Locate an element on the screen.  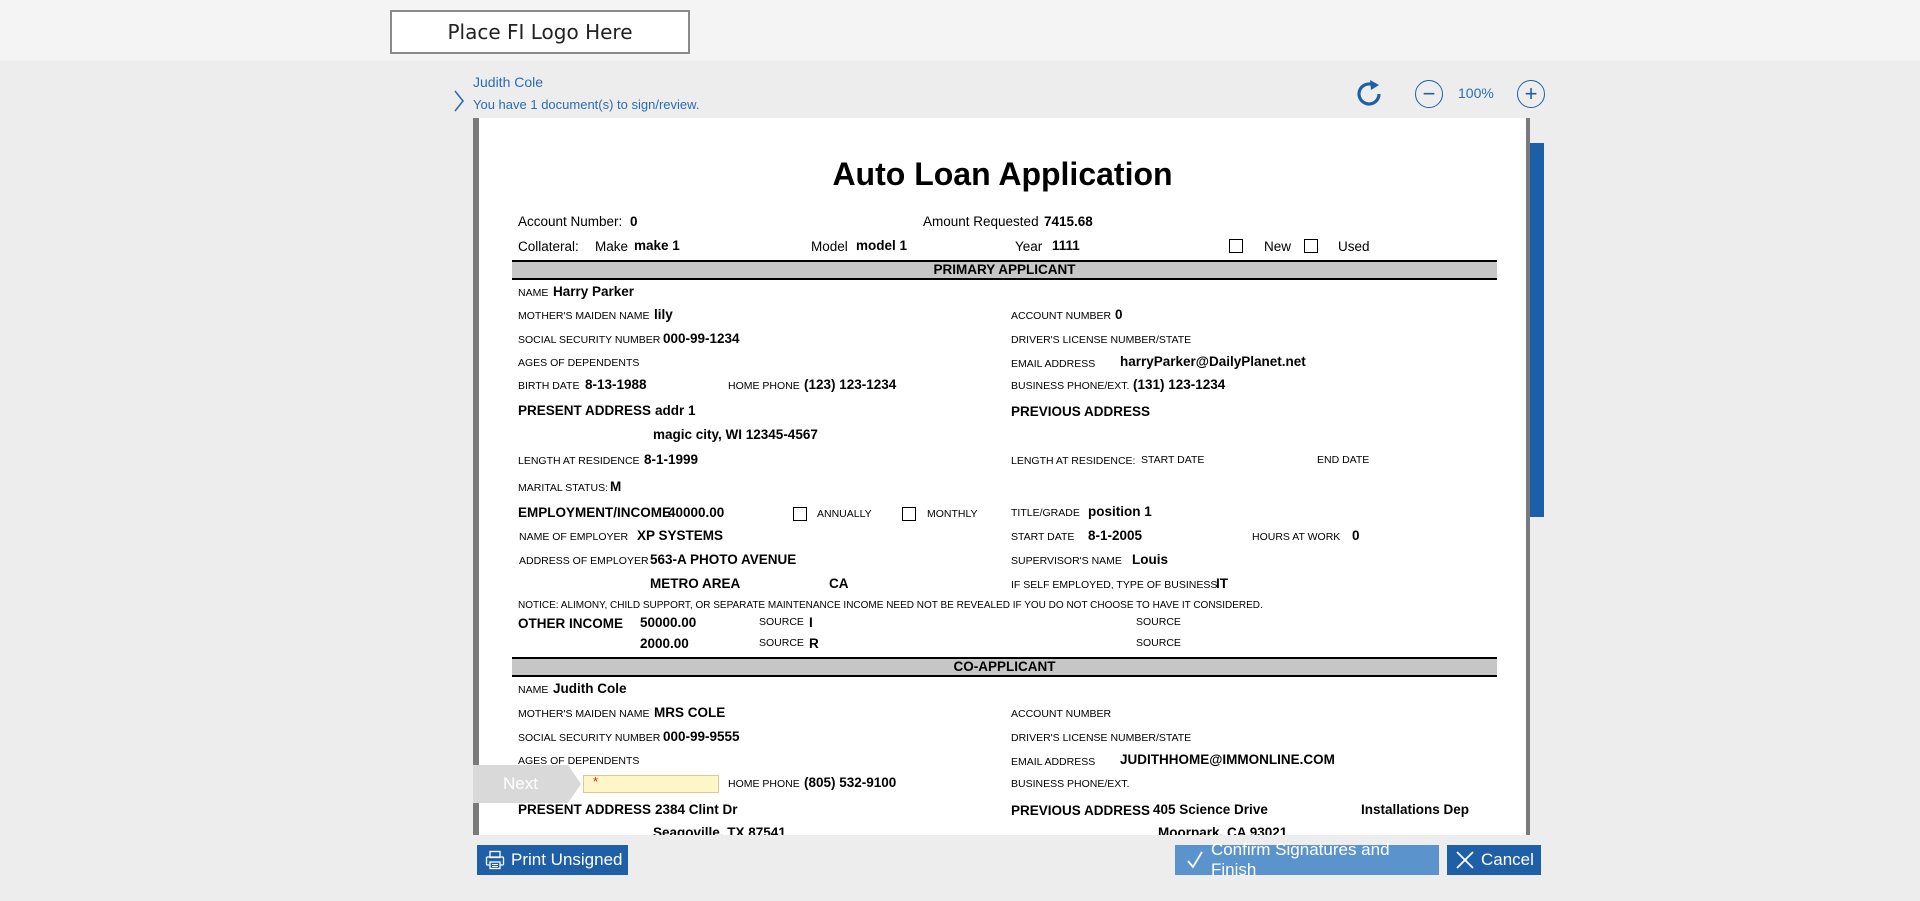
primary-business-phone-value: (131) 123-1234 is located at coordinates (1179, 384).